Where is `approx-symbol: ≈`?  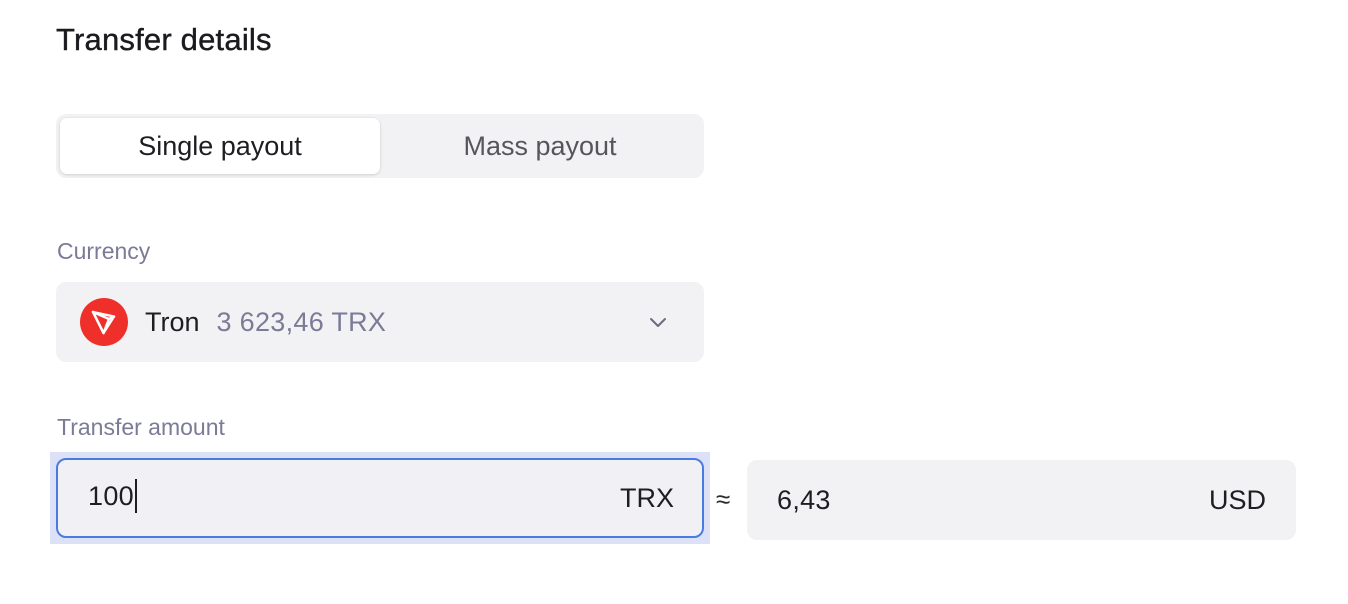 approx-symbol: ≈ is located at coordinates (723, 499).